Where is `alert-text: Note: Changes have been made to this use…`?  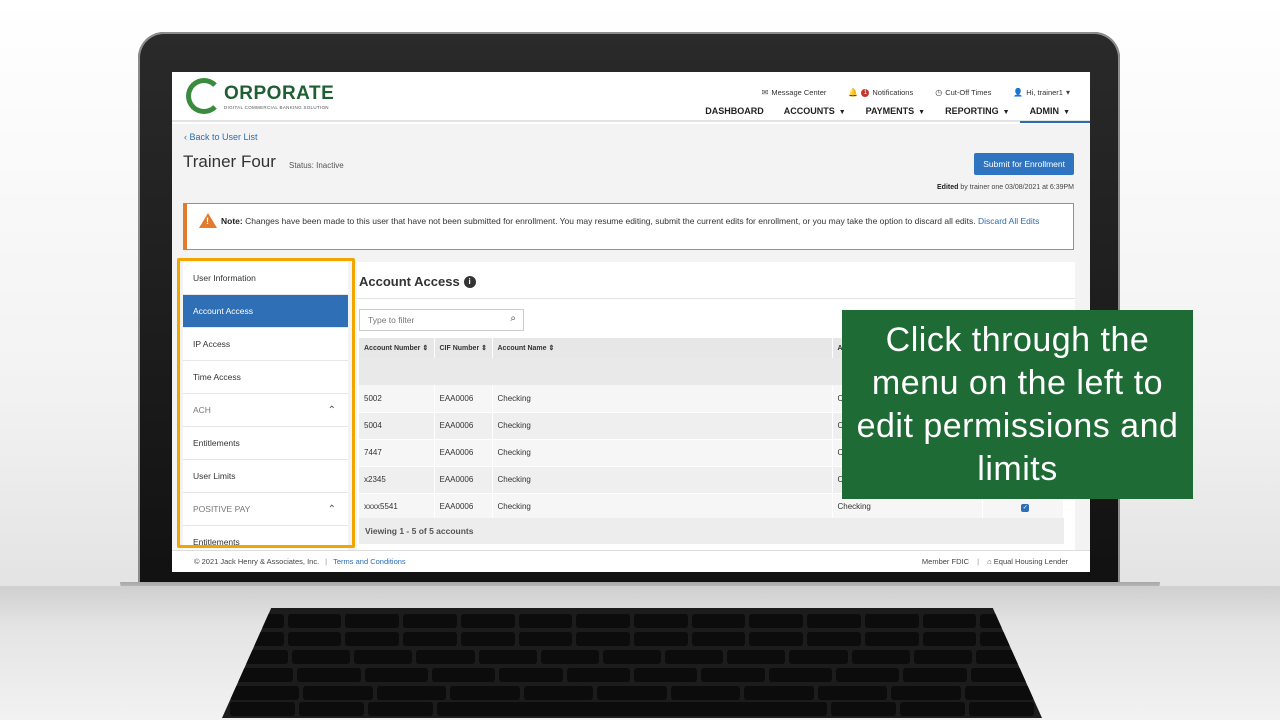
alert-text: Note: Changes have been made to this use… is located at coordinates (645, 221).